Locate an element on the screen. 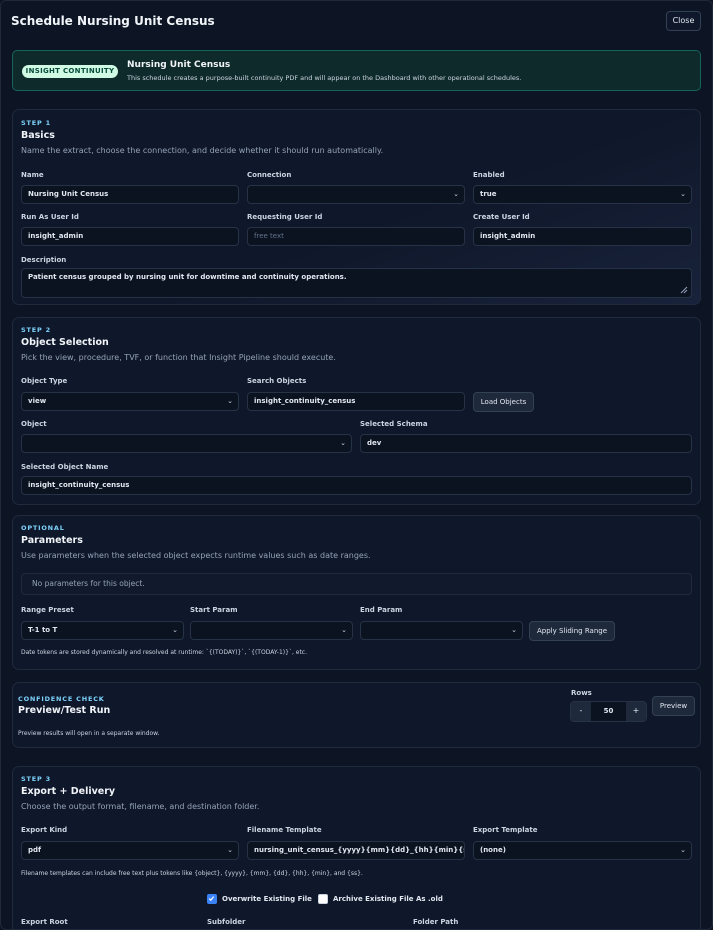  object-label: Object is located at coordinates (34, 424).